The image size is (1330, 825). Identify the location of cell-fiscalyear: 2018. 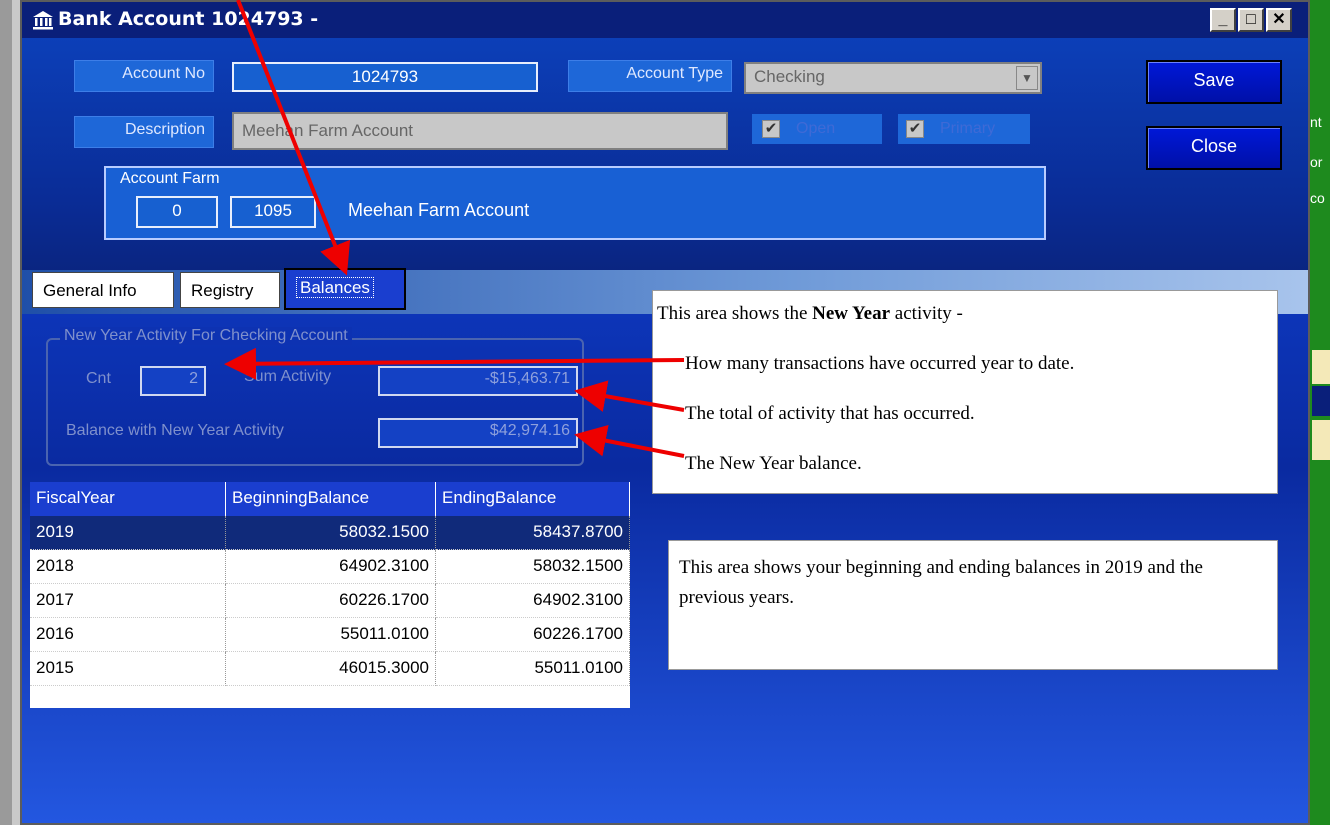
(128, 567).